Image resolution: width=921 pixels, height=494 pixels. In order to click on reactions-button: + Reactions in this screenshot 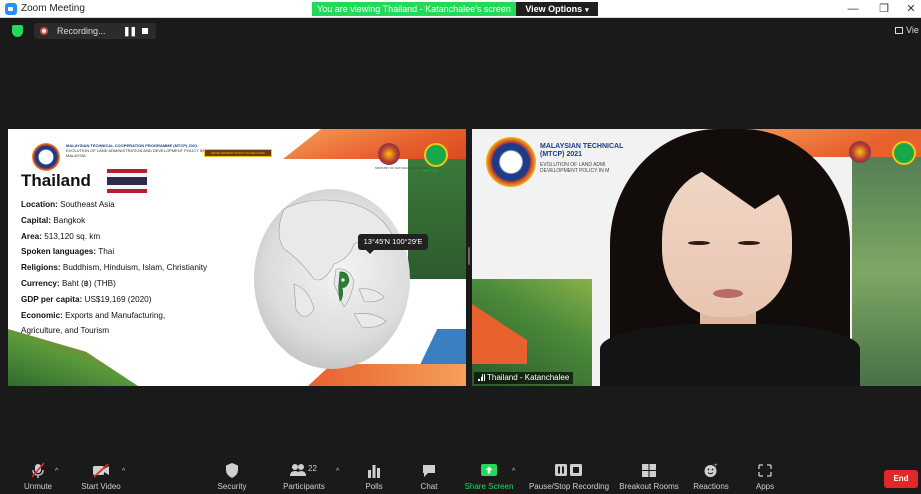, I will do `click(711, 476)`.